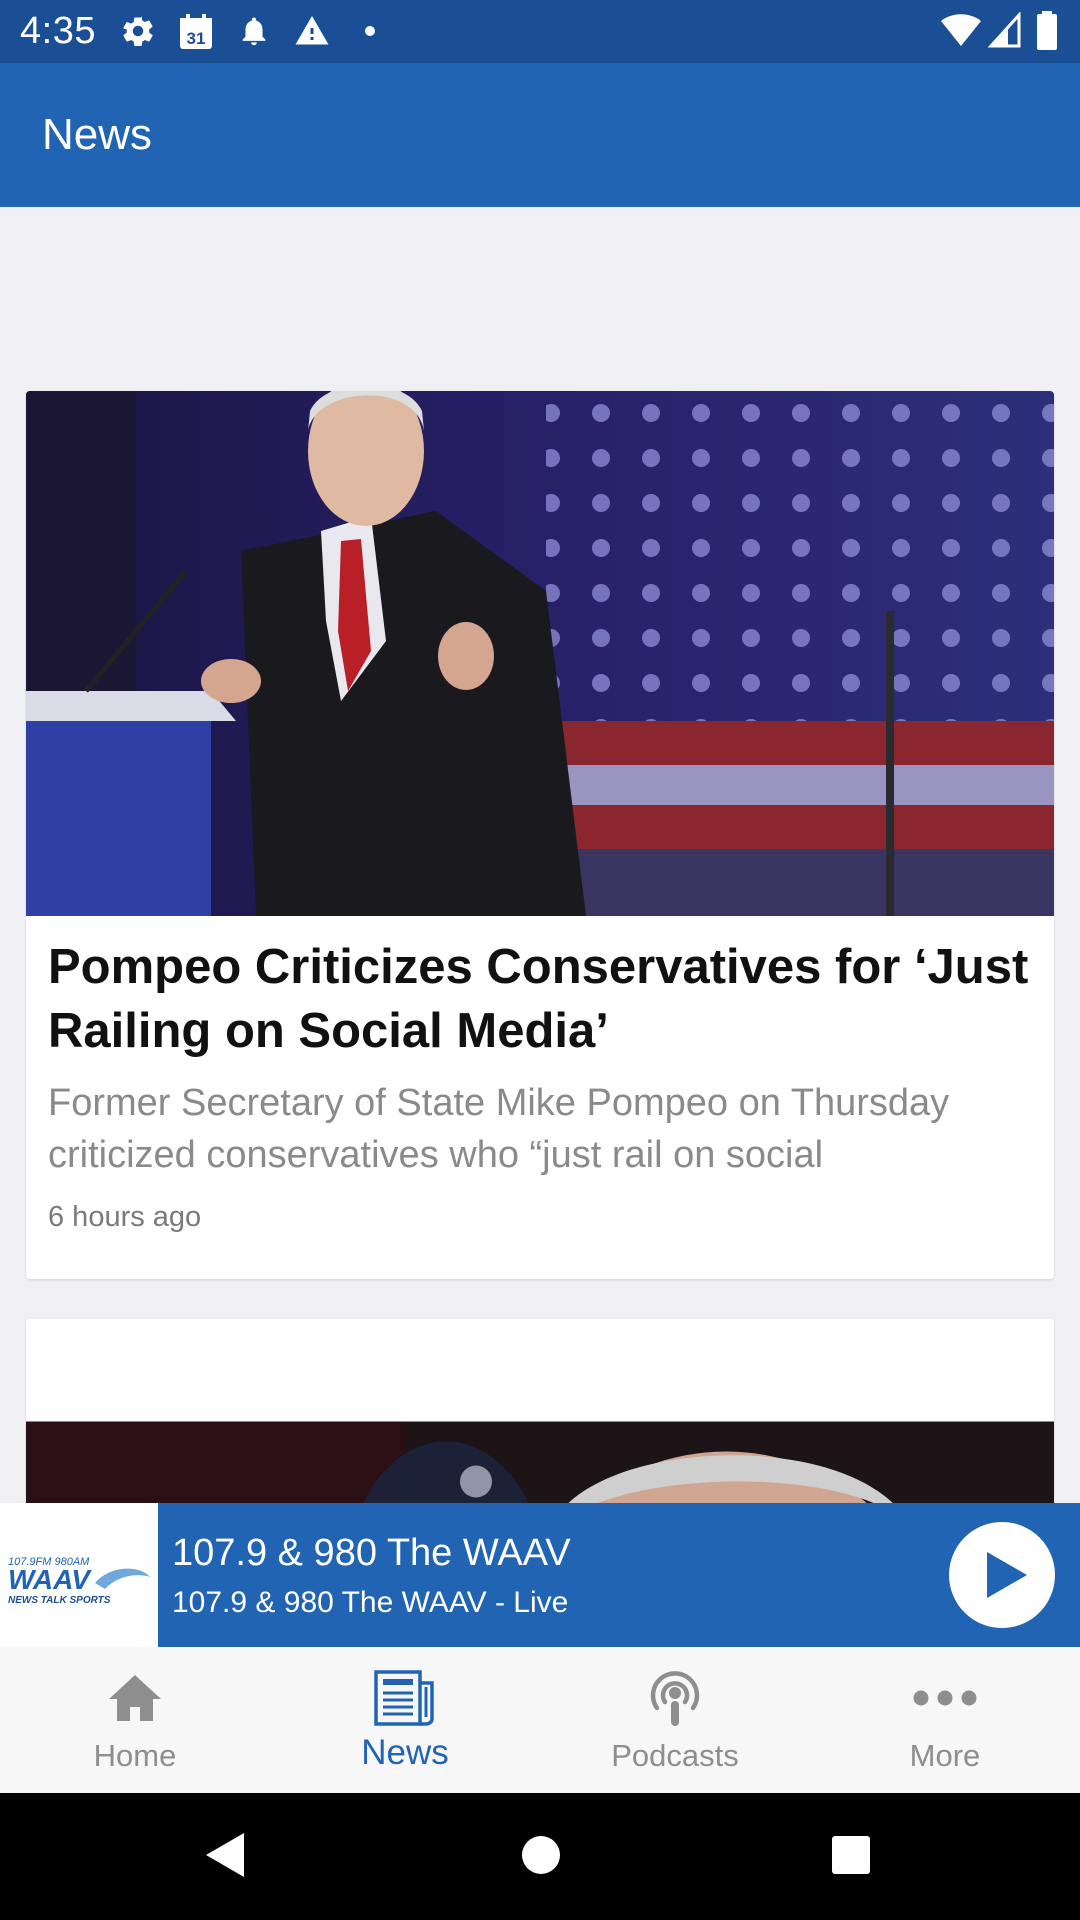 This screenshot has width=1080, height=1920. What do you see at coordinates (405, 1752) in the screenshot?
I see `nav-label-news: News` at bounding box center [405, 1752].